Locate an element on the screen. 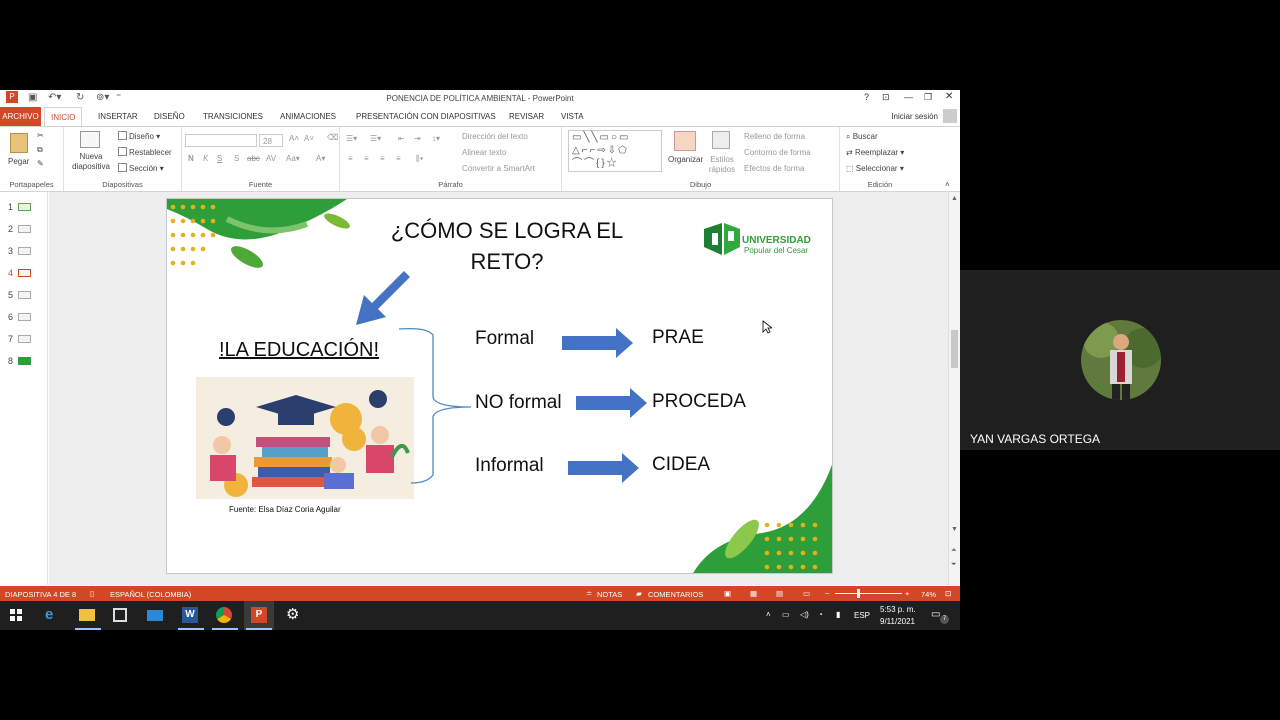  align-center-icon: ≡ is located at coordinates (366, 158).